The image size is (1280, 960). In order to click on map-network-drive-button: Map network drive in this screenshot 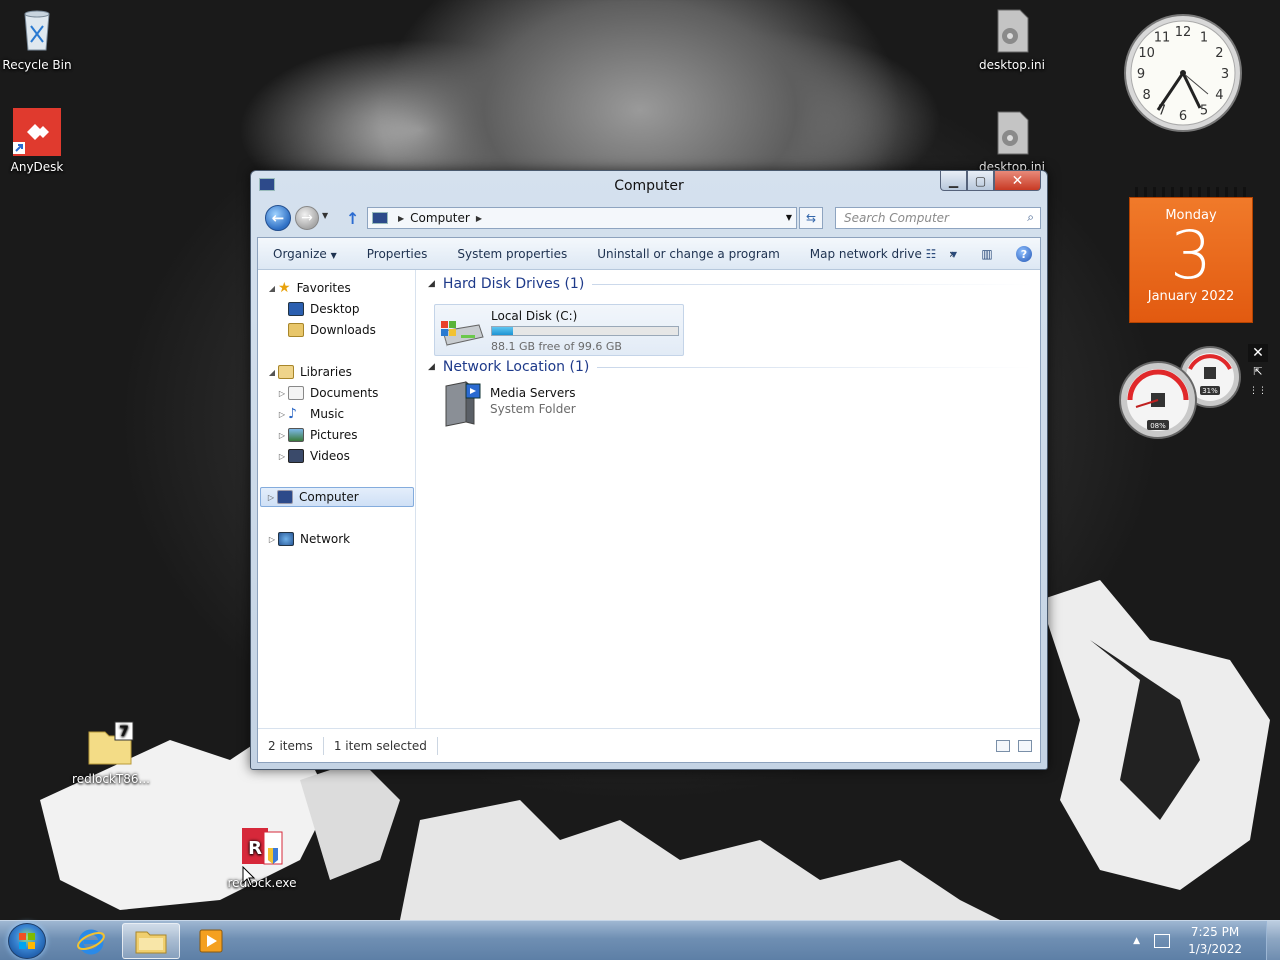, I will do `click(866, 254)`.